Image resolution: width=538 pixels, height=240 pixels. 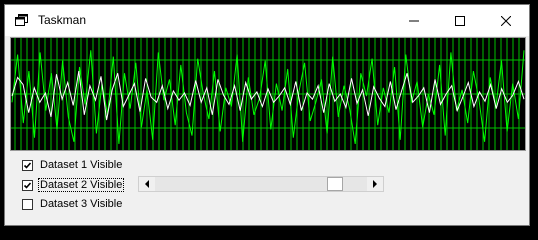 I want to click on close-button, so click(x=505, y=20).